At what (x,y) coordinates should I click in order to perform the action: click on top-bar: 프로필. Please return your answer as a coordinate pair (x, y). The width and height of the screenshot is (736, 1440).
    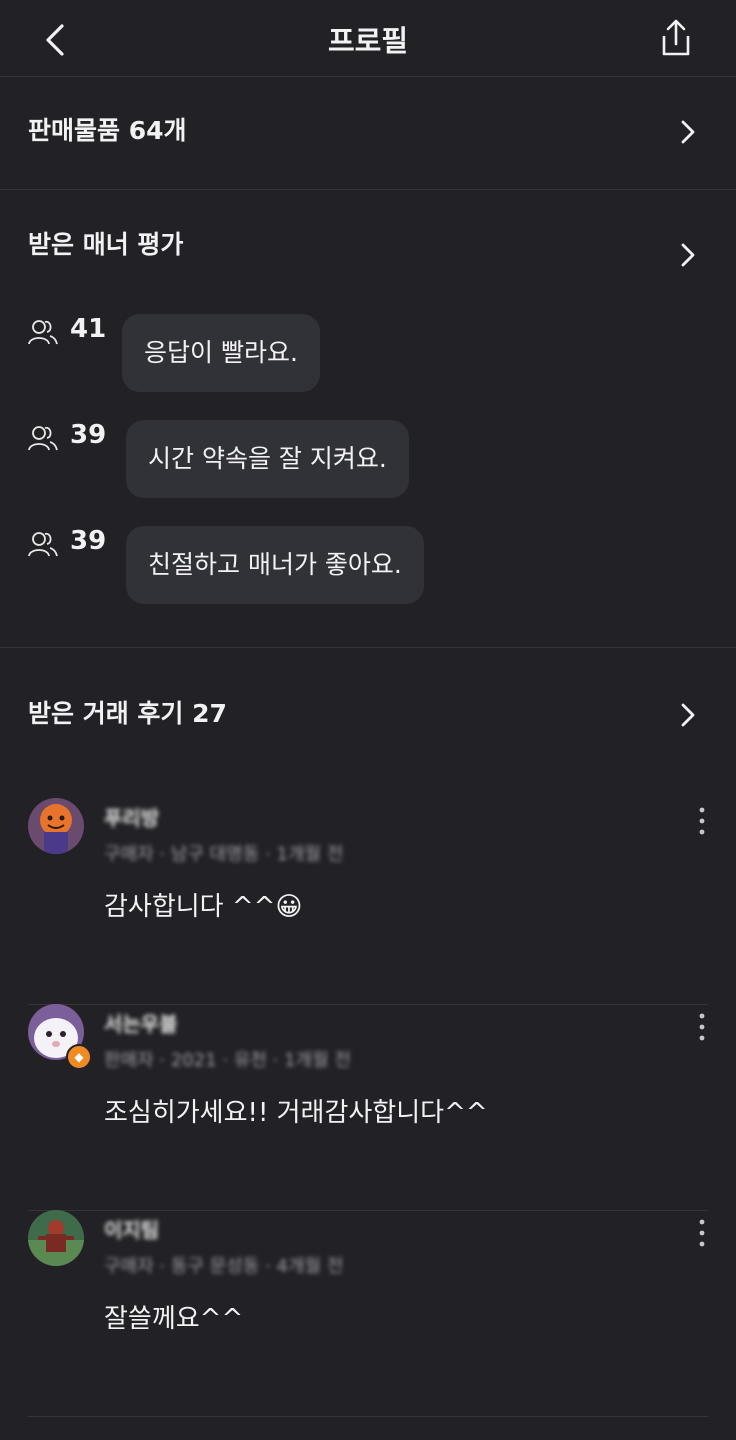
    Looking at the image, I should click on (368, 38).